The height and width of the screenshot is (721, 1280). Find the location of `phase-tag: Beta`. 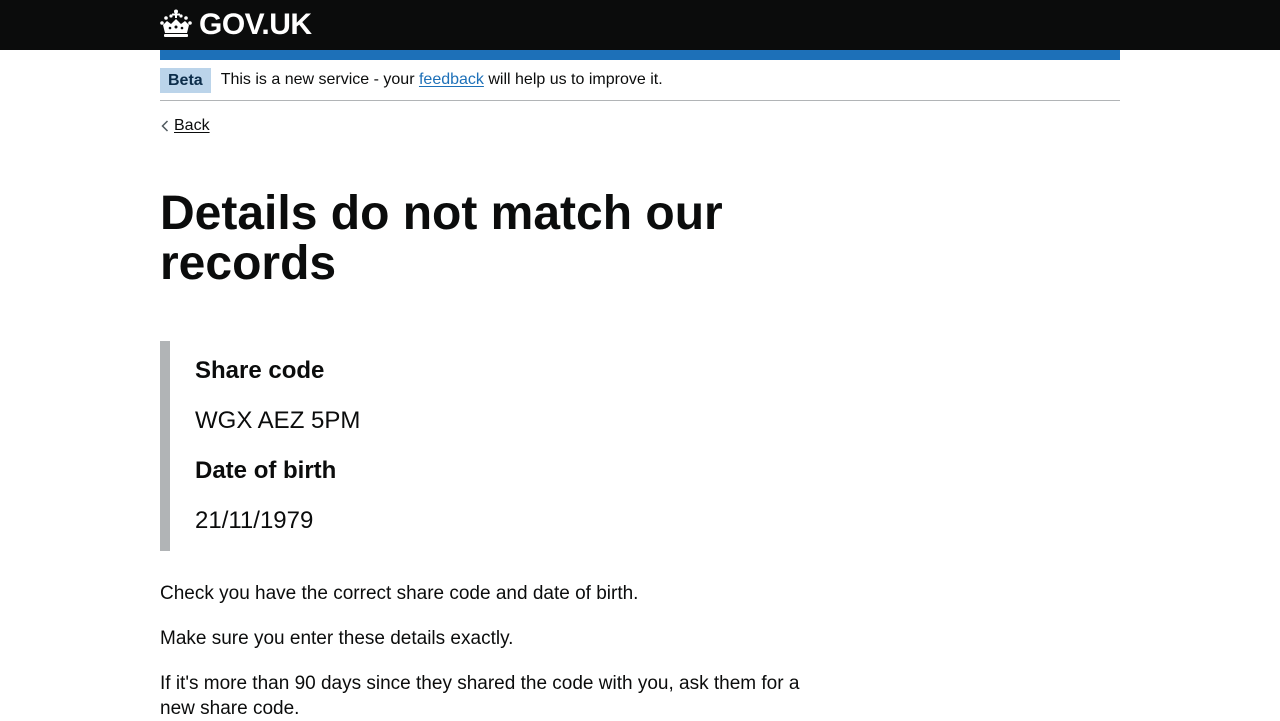

phase-tag: Beta is located at coordinates (185, 80).